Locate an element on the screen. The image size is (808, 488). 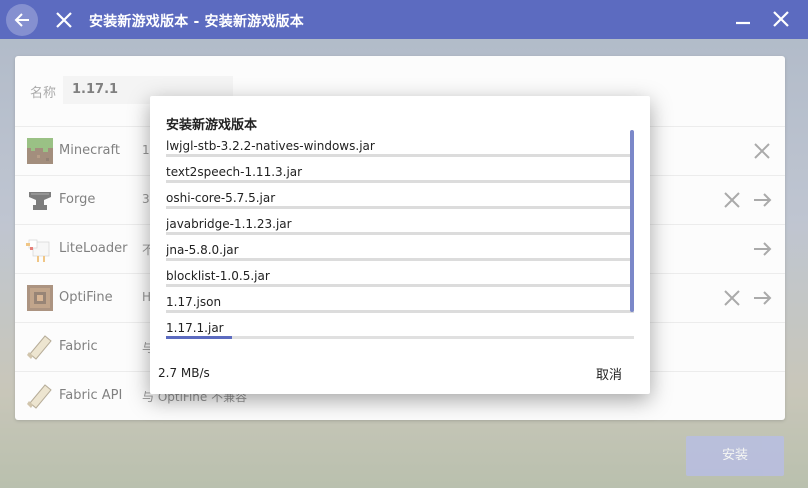
download-item: javabridge-1.1.23.jar is located at coordinates (400, 223).